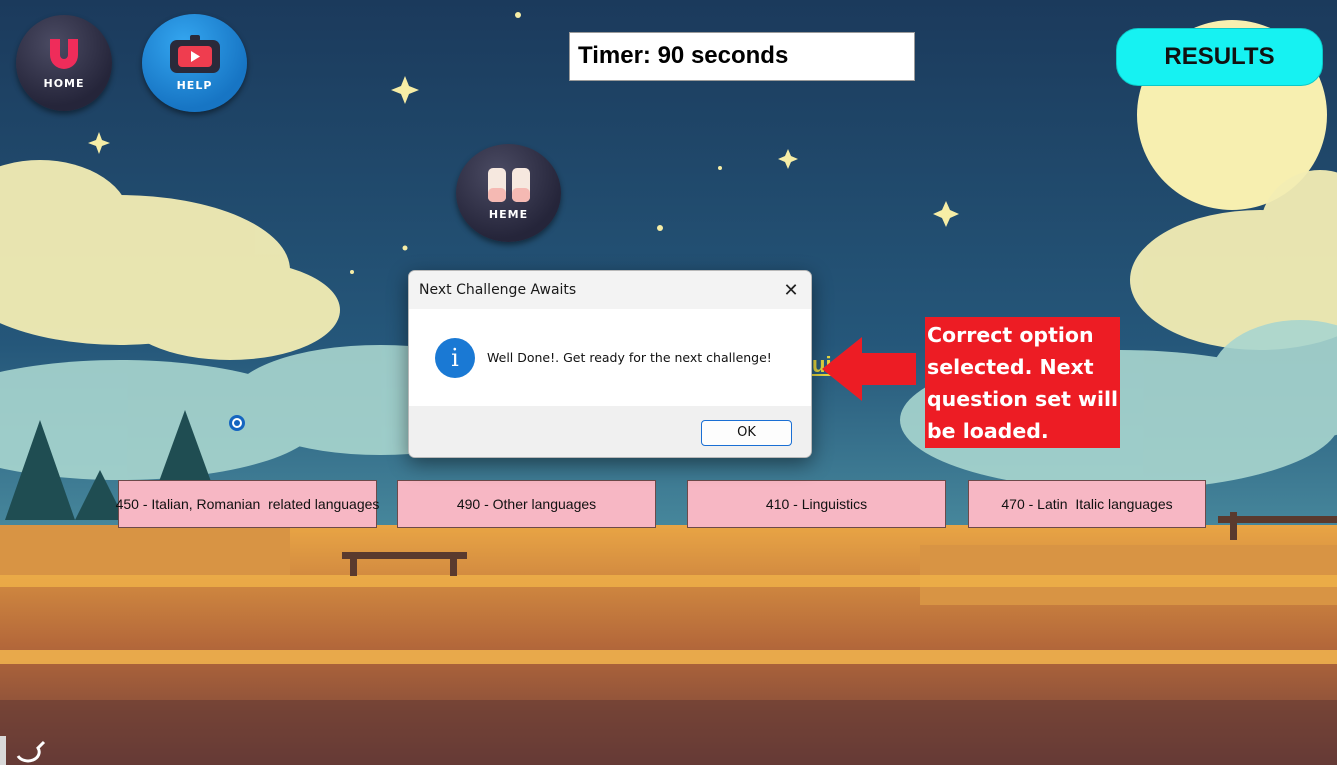  What do you see at coordinates (455, 357) in the screenshot?
I see `info-icon: i` at bounding box center [455, 357].